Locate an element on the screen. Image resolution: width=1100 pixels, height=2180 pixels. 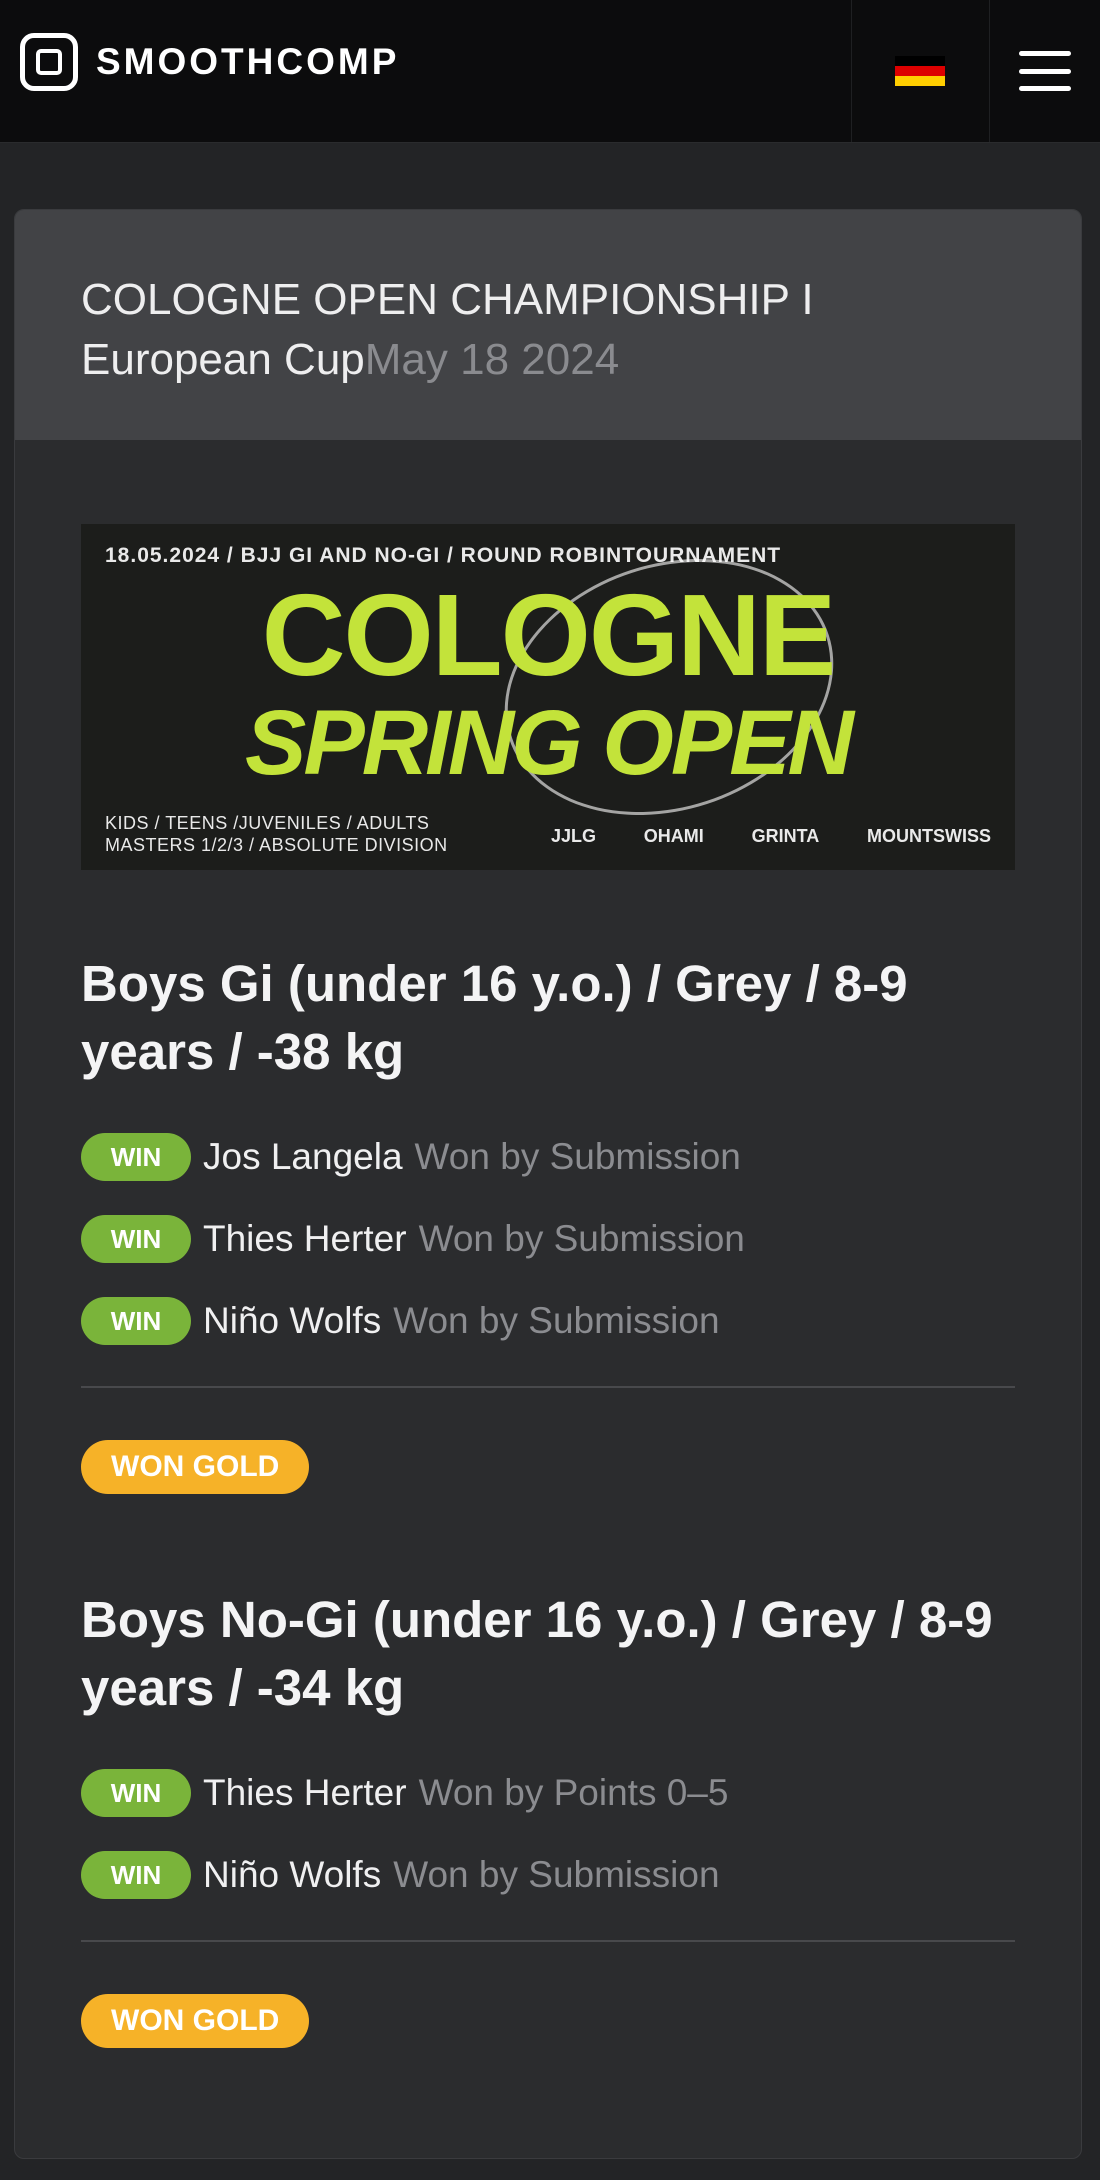
sponsor-logo: MOUNTSWISS is located at coordinates (929, 836).